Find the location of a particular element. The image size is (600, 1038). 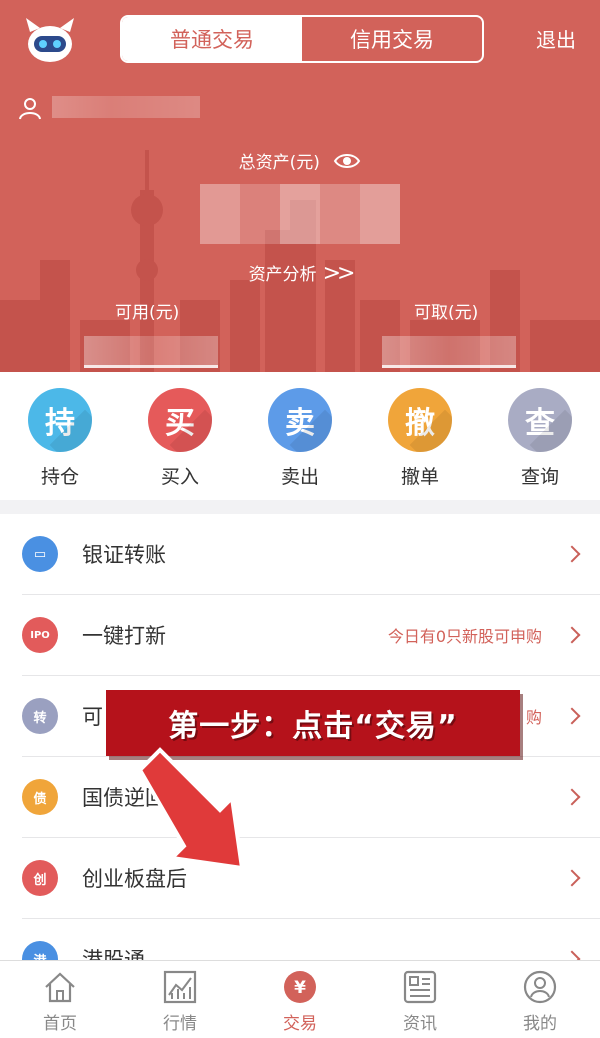

buy-icon: 买 is located at coordinates (180, 420).